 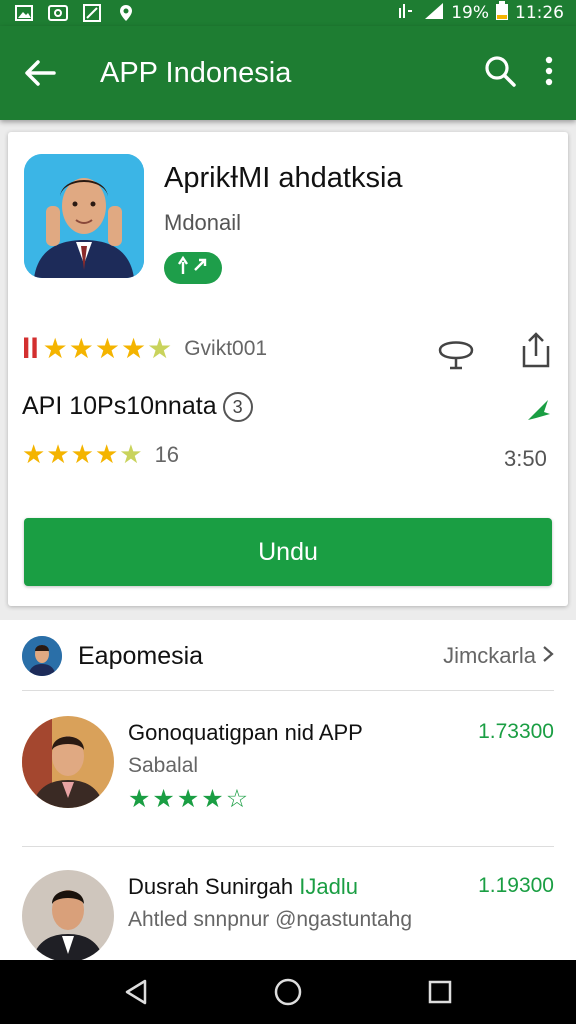 I want to click on location-icon, so click(x=126, y=13).